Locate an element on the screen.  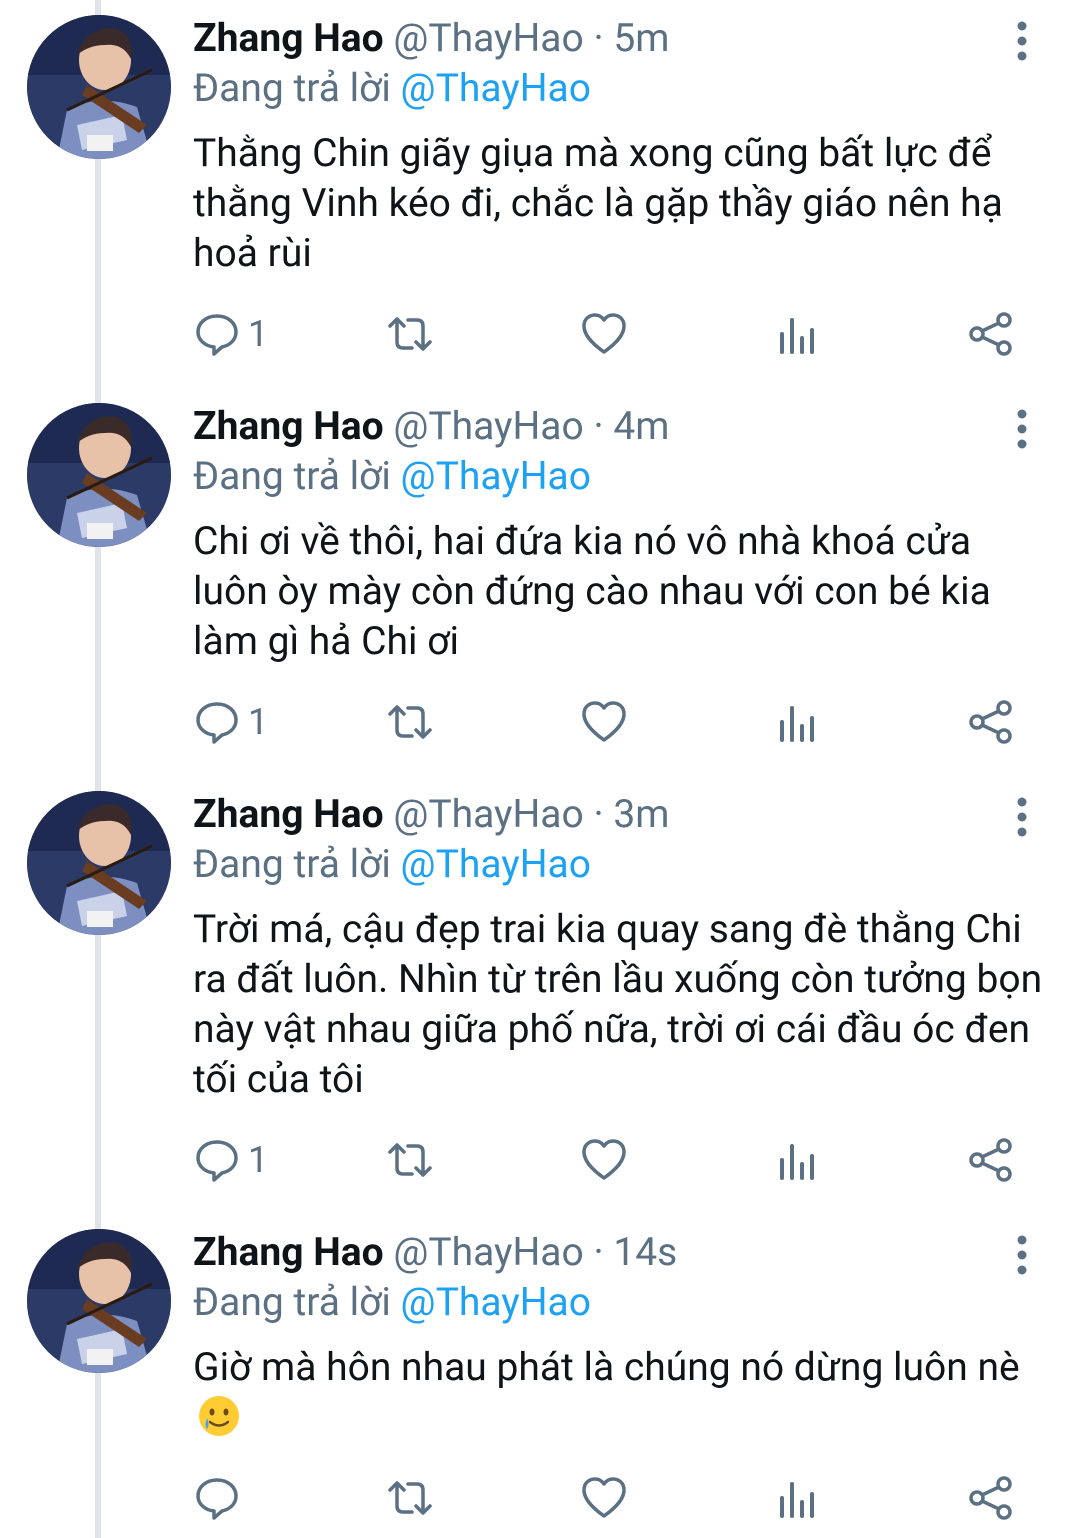
timestamp: 3m is located at coordinates (641, 814).